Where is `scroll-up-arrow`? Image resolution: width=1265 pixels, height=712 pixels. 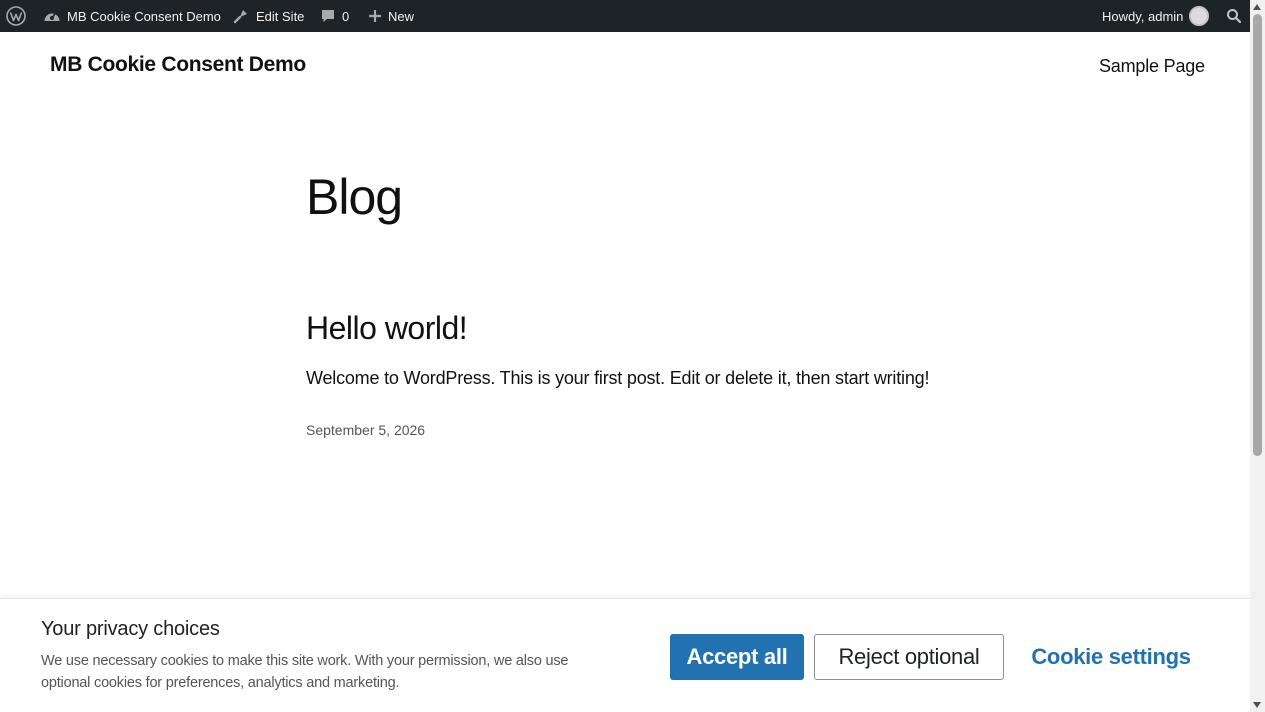
scroll-up-arrow is located at coordinates (1257, 7).